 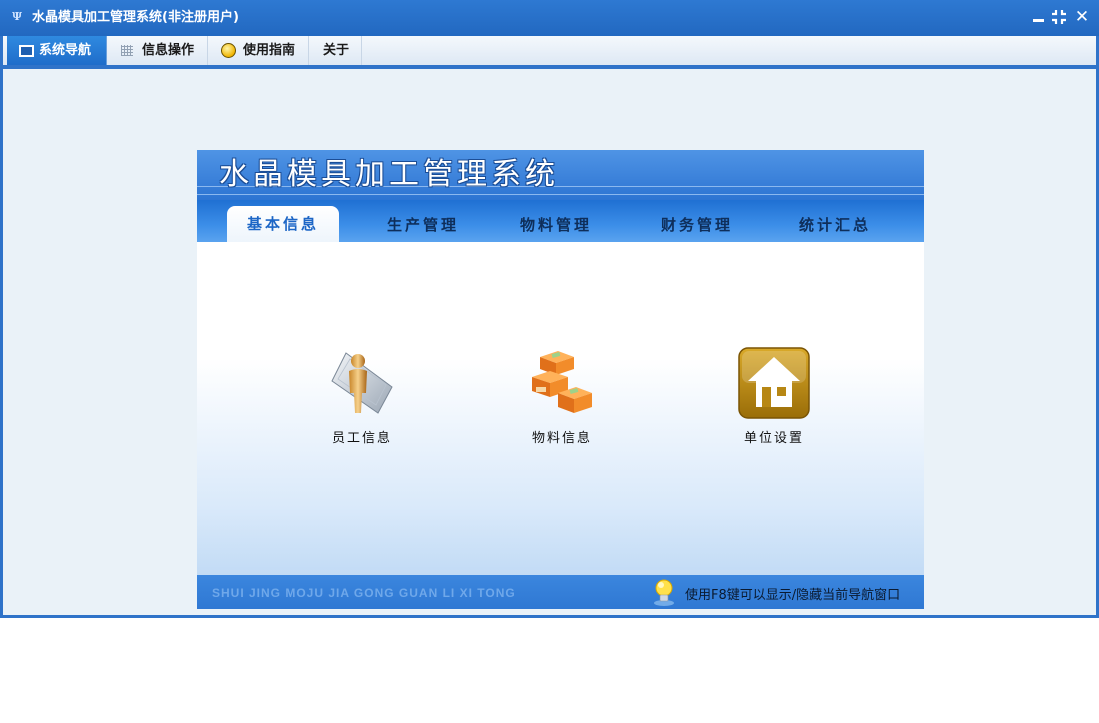 What do you see at coordinates (774, 383) in the screenshot?
I see `house-icon` at bounding box center [774, 383].